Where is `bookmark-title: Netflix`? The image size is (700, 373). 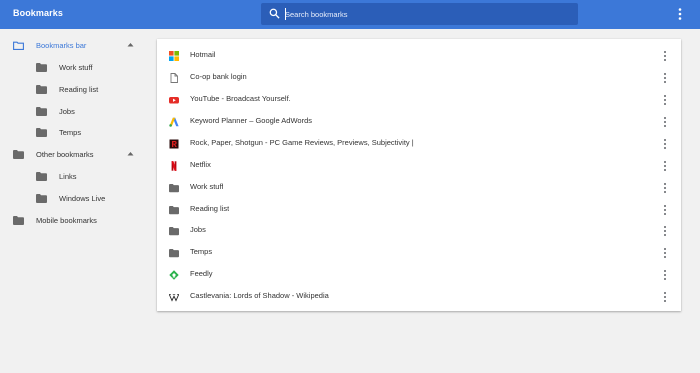
bookmark-title: Netflix is located at coordinates (200, 164).